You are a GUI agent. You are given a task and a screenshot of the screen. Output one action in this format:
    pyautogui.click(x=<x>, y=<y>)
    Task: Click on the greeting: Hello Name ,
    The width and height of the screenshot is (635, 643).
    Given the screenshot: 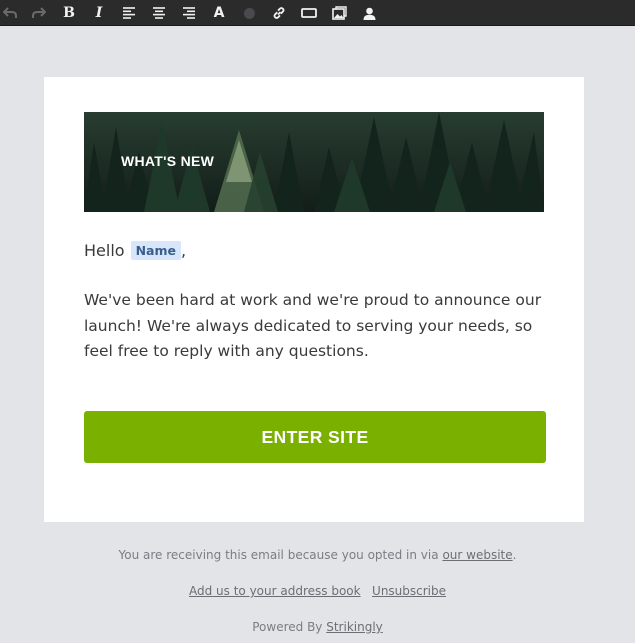 What is the action you would take?
    pyautogui.click(x=135, y=250)
    